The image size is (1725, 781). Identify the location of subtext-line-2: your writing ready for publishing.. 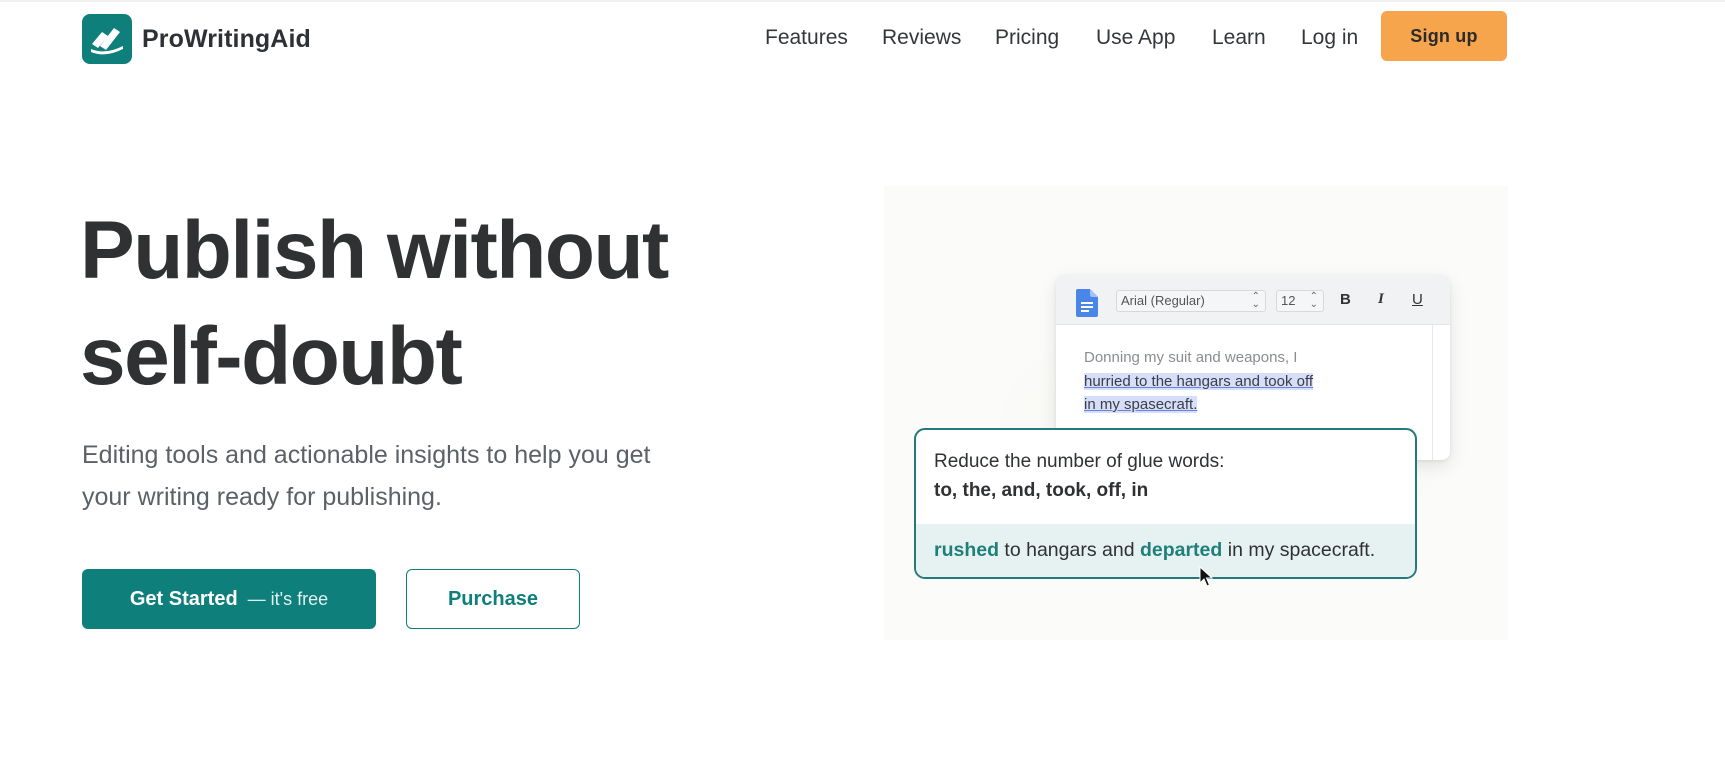
(262, 497).